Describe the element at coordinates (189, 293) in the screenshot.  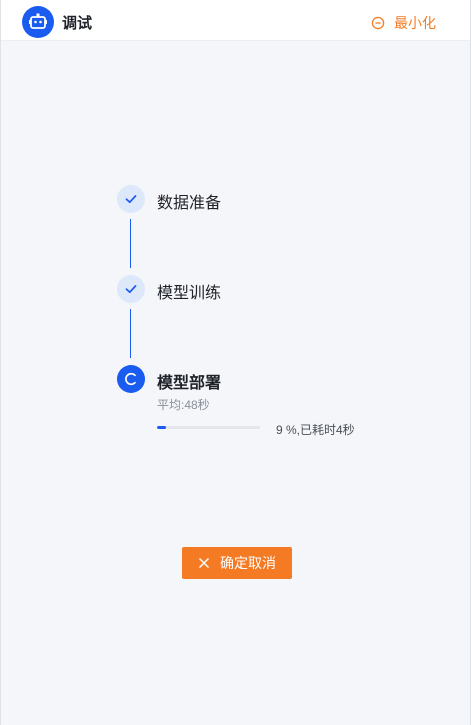
I see `step-label: 模型训练` at that location.